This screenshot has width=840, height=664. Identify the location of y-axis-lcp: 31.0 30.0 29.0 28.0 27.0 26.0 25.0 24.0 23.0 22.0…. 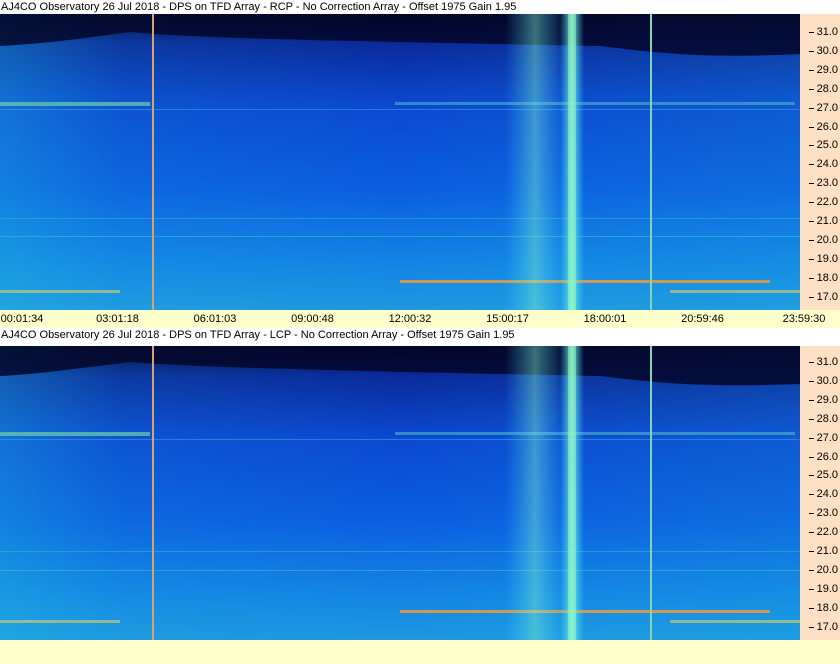
(820, 493).